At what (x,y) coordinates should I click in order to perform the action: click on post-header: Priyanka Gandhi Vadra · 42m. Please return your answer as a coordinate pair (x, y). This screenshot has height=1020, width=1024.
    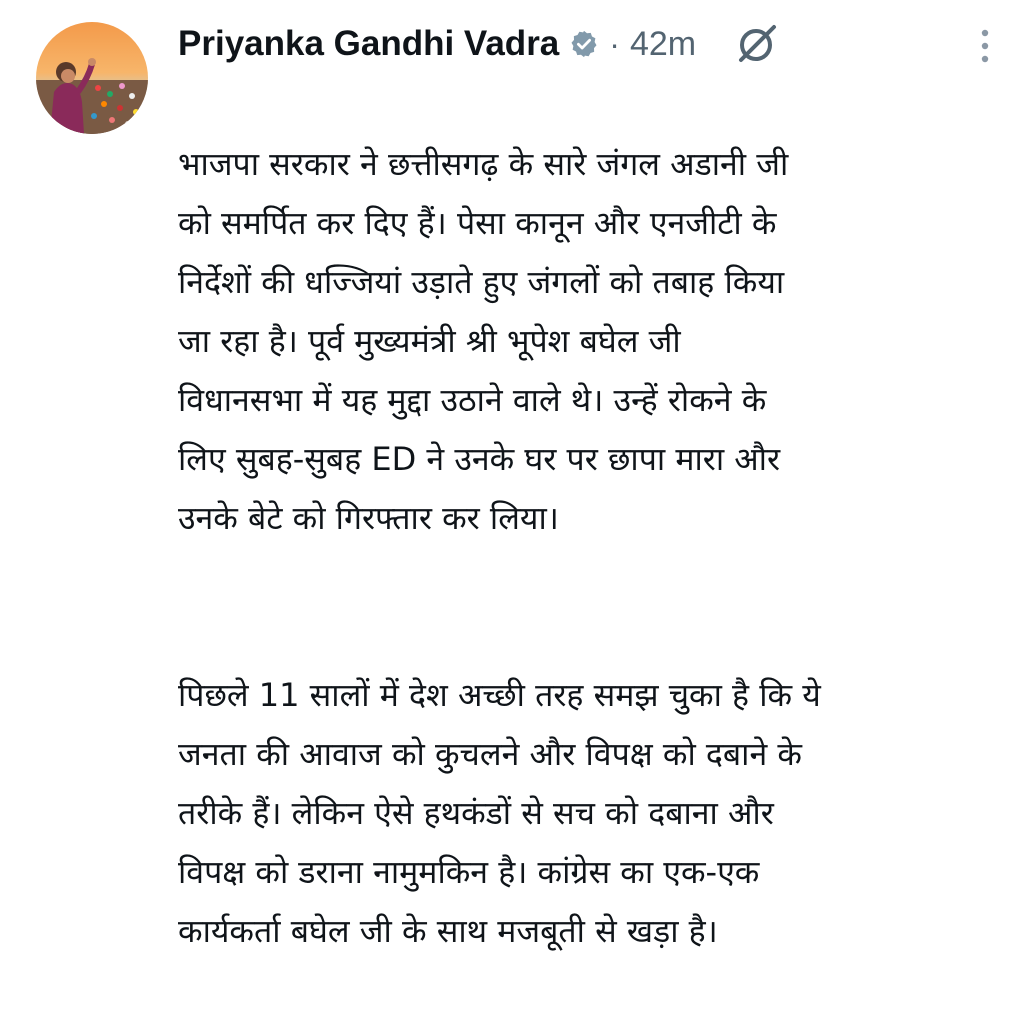
    Looking at the image, I should click on (586, 44).